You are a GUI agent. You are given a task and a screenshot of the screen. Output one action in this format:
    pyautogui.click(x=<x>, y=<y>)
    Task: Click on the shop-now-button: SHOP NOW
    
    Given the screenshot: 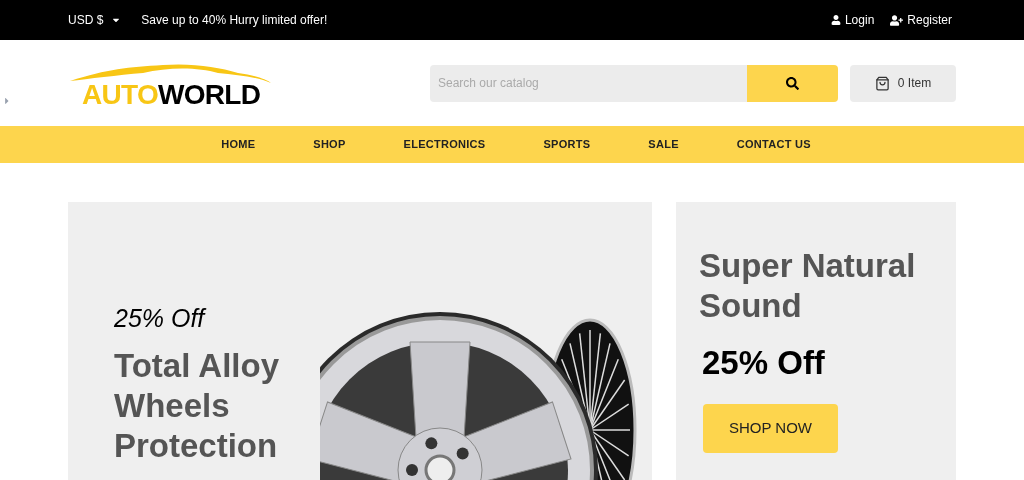 What is the action you would take?
    pyautogui.click(x=770, y=428)
    